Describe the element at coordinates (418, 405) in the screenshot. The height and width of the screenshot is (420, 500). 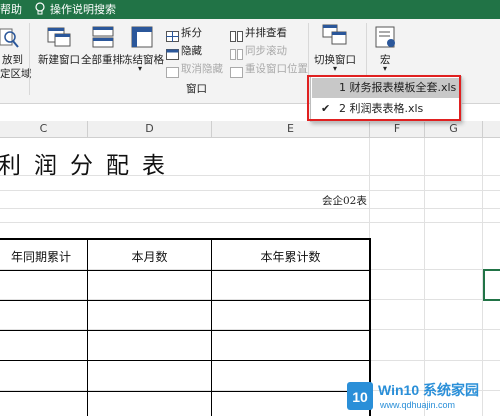
I see `watermark-url: www.qdhuajin.com` at that location.